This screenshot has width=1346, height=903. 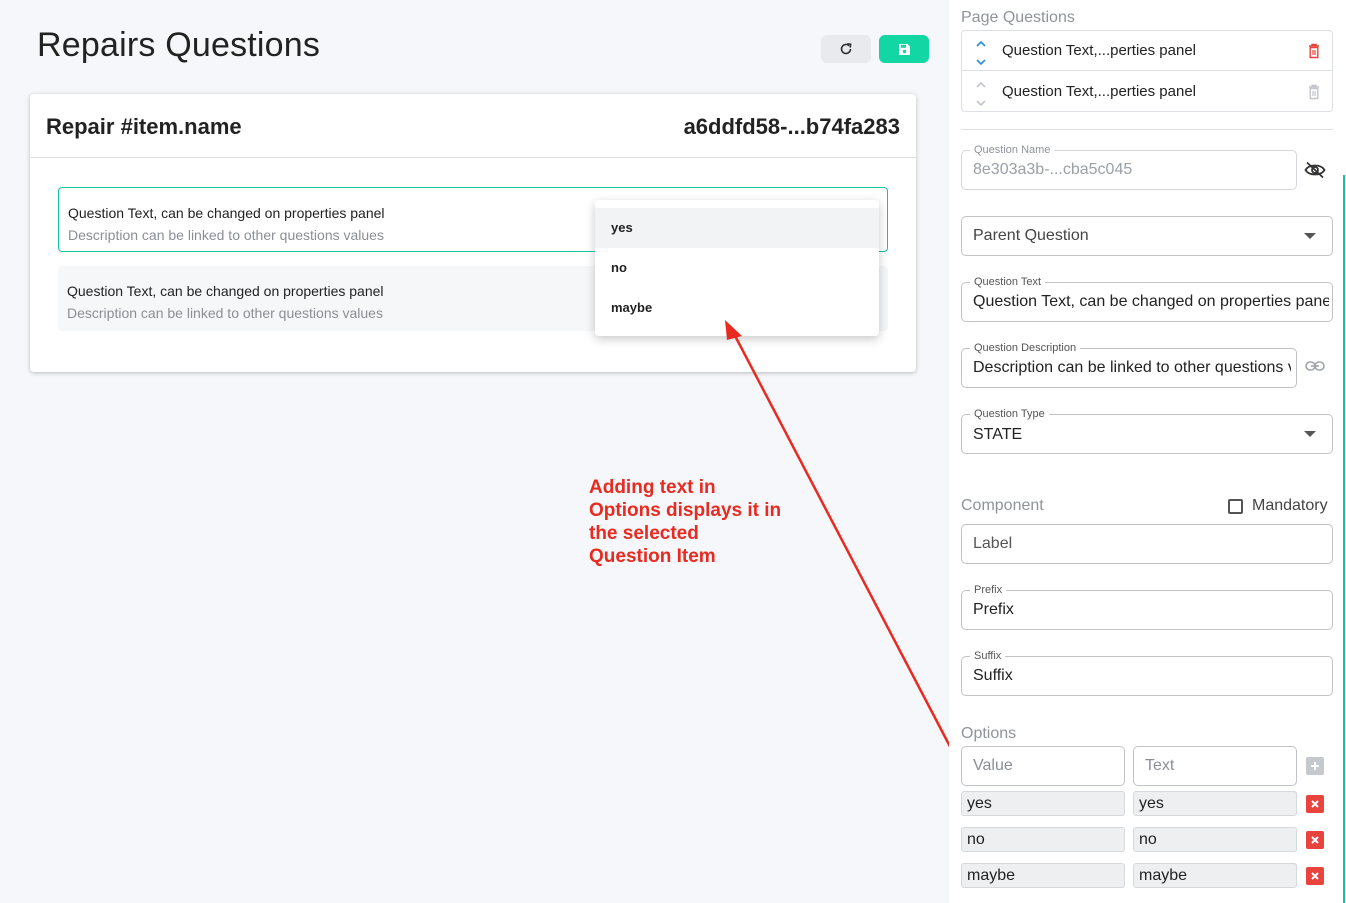 What do you see at coordinates (1012, 150) in the screenshot?
I see `field-label: Question Name` at bounding box center [1012, 150].